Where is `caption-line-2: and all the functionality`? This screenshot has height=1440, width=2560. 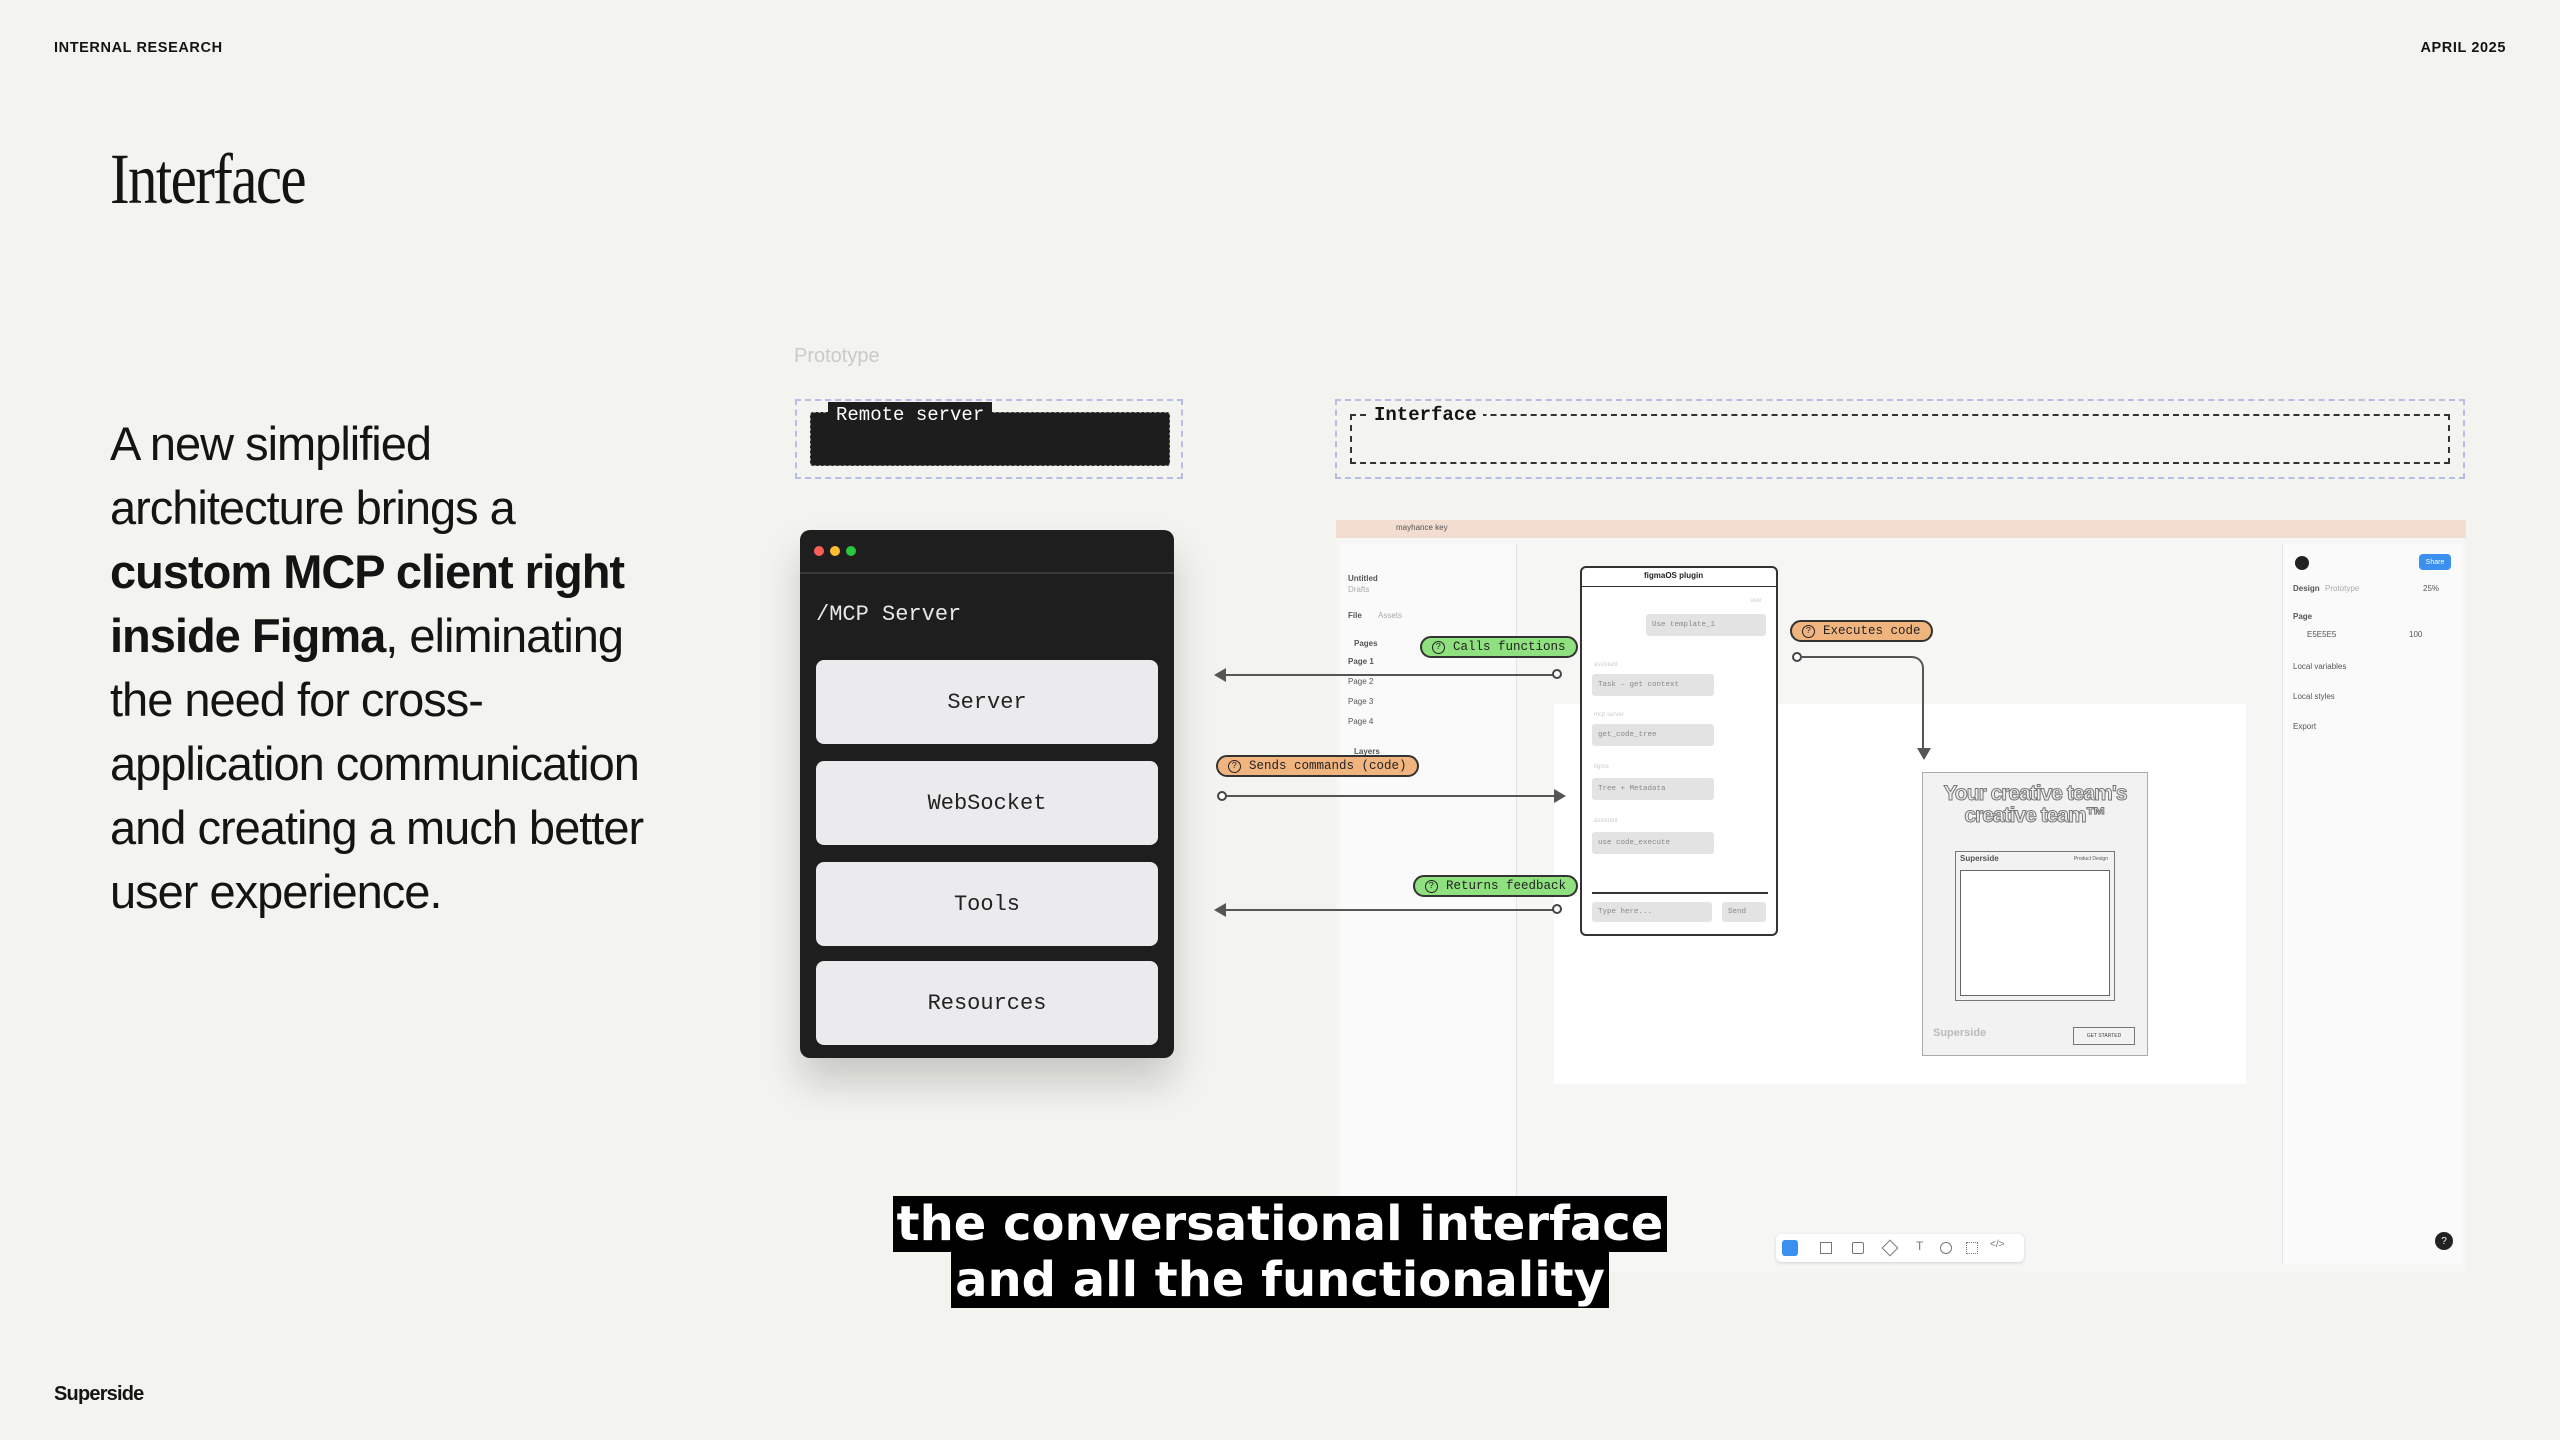
caption-line-2: and all the functionality is located at coordinates (1280, 1280).